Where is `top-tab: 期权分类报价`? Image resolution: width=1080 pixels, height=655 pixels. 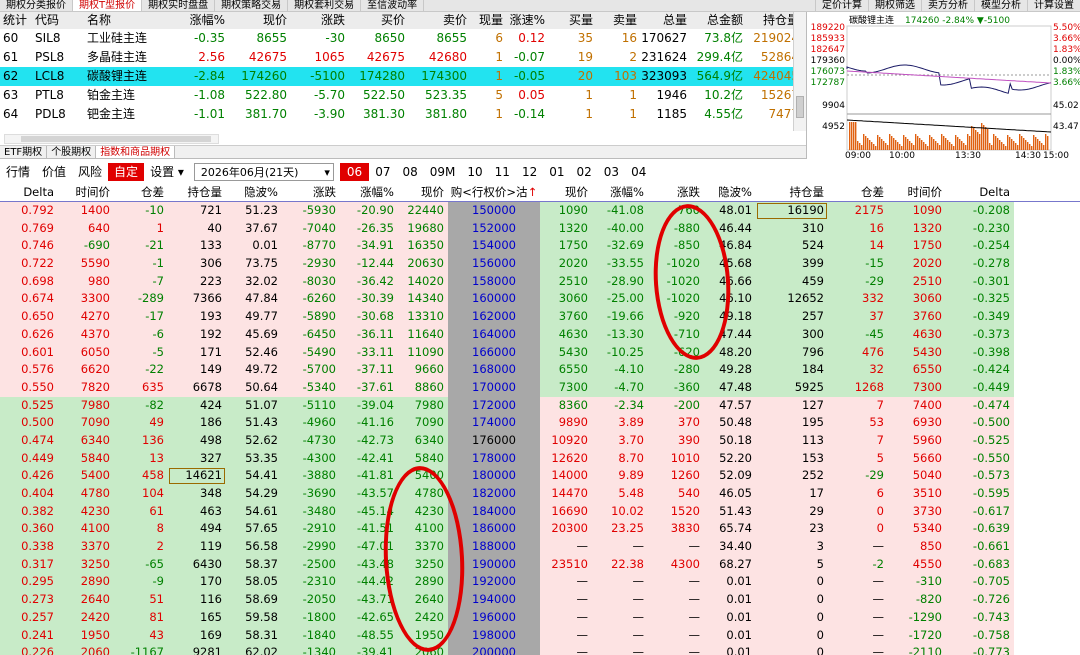 top-tab: 期权分类报价 is located at coordinates (36, 5).